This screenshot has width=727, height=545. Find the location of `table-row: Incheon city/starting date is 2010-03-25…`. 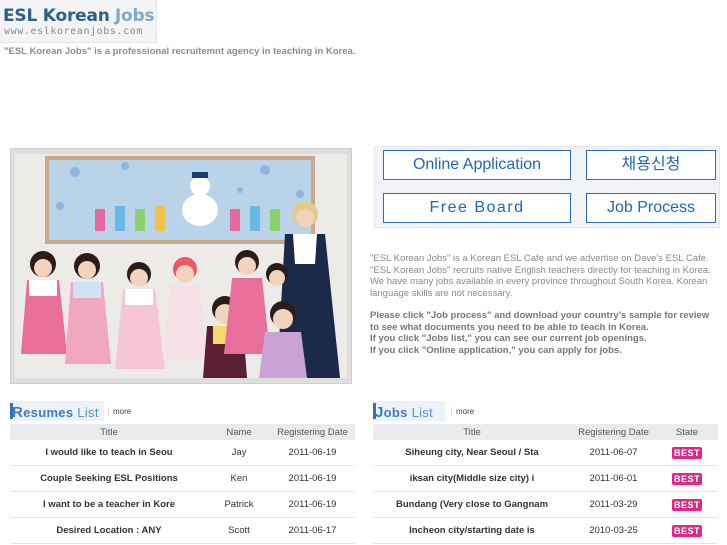

table-row: Incheon city/starting date is 2010-03-25… is located at coordinates (545, 530).